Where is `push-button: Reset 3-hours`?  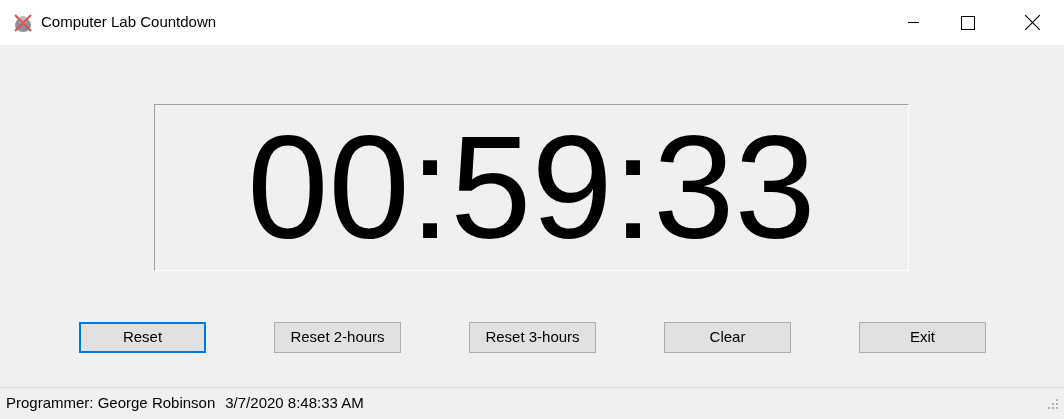 push-button: Reset 3-hours is located at coordinates (532, 337).